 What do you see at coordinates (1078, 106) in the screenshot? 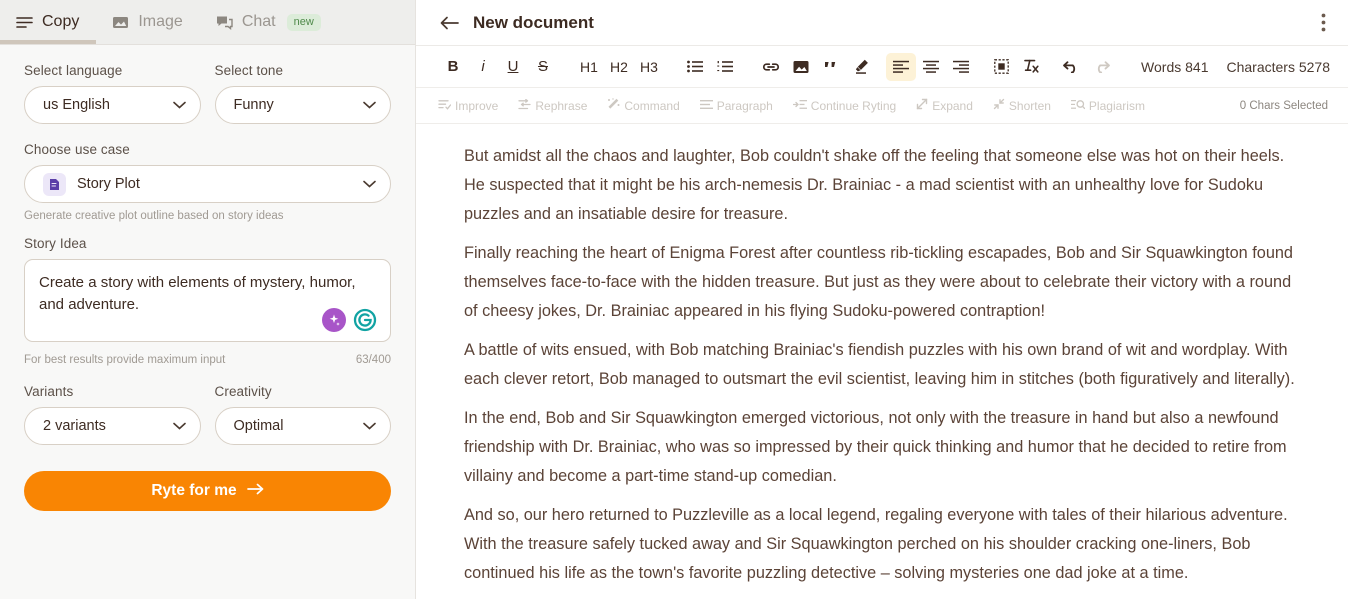
I see `plagiarism-icon` at bounding box center [1078, 106].